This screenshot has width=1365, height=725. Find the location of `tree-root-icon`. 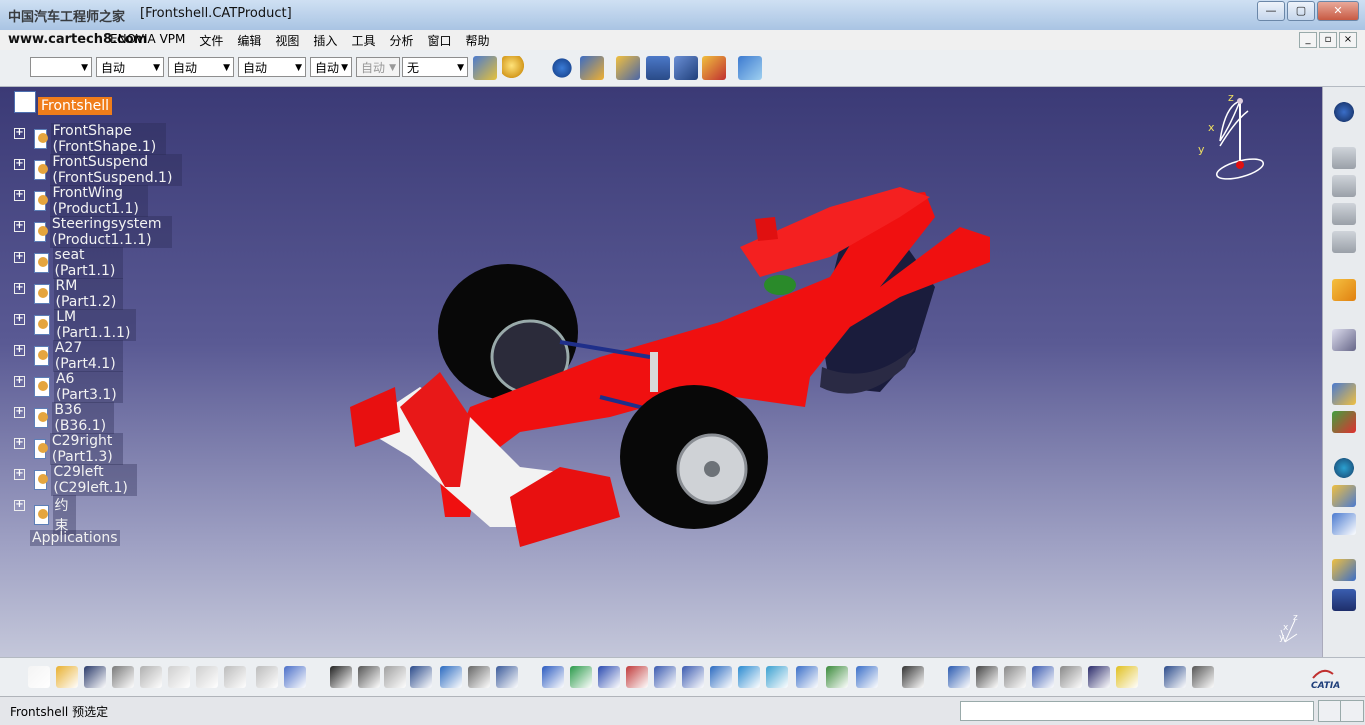

tree-root-icon is located at coordinates (25, 102).